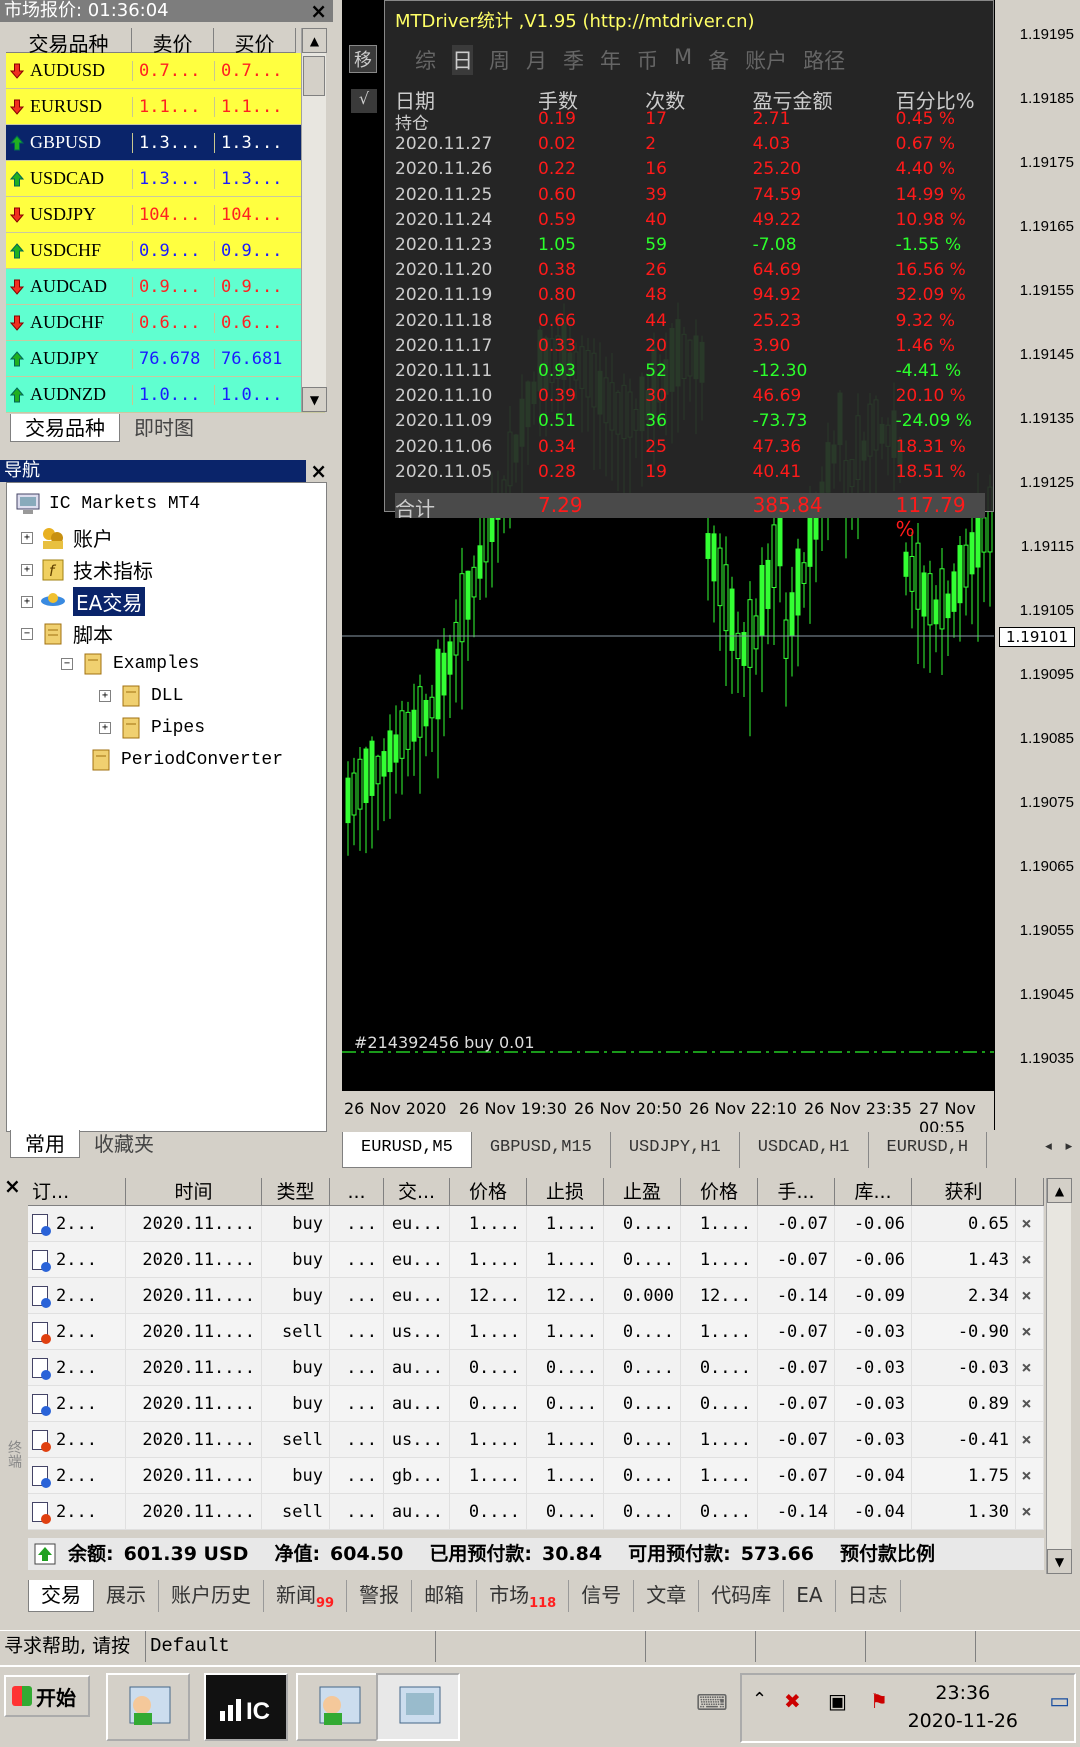  Describe the element at coordinates (306, 1596) in the screenshot. I see `terminal-tab: 新闻99` at that location.